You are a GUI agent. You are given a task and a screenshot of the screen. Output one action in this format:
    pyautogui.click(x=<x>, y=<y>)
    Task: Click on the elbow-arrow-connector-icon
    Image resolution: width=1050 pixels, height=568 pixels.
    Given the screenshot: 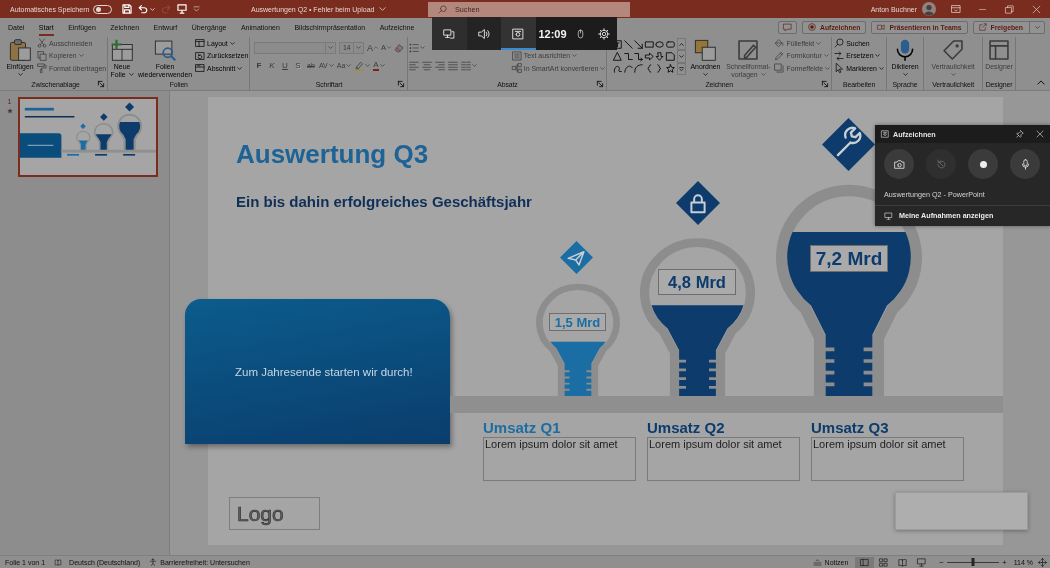 What is the action you would take?
    pyautogui.click(x=639, y=56)
    